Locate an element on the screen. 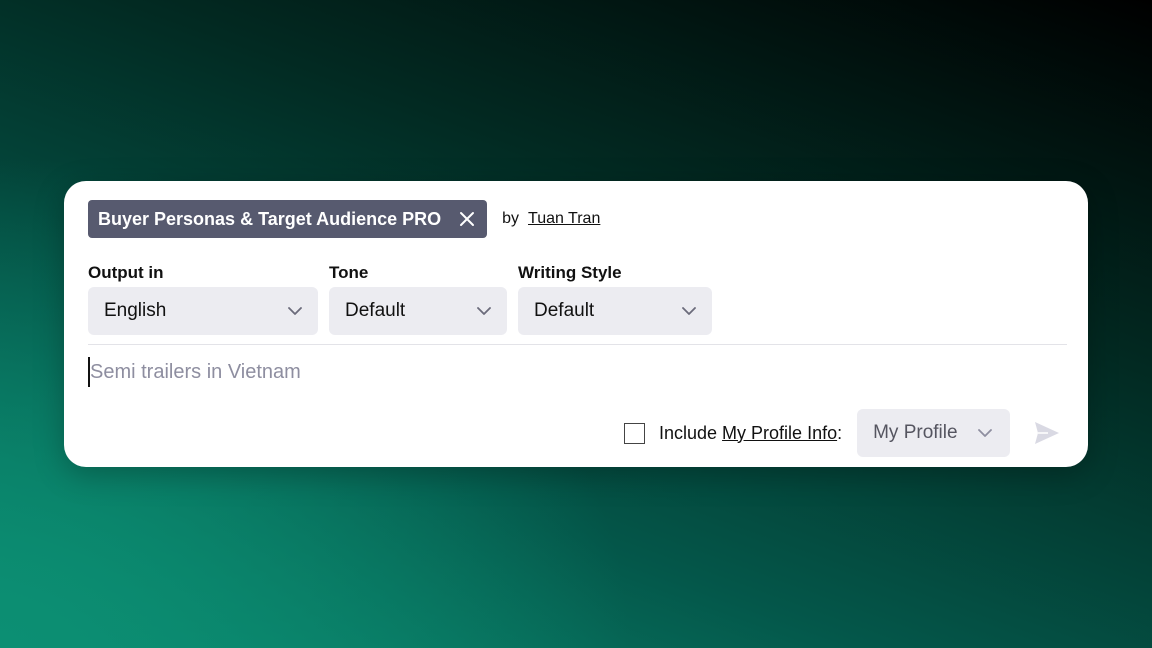 The image size is (1152, 648). writing-style-field: Writing Style Default is located at coordinates (615, 299).